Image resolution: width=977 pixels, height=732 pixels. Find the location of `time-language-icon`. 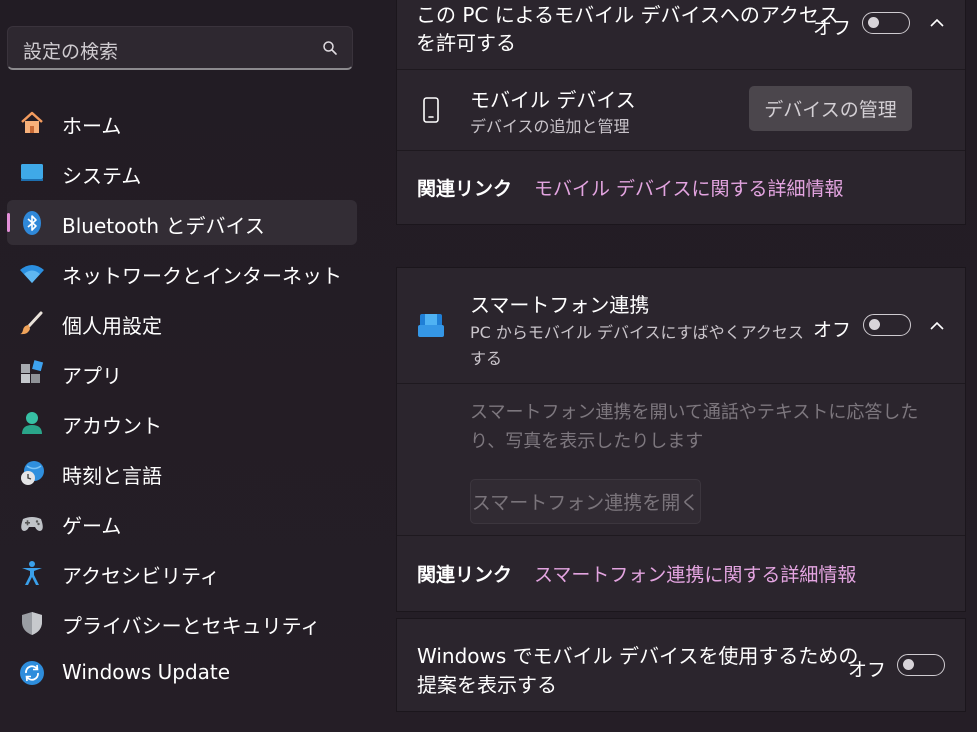

time-language-icon is located at coordinates (32, 473).